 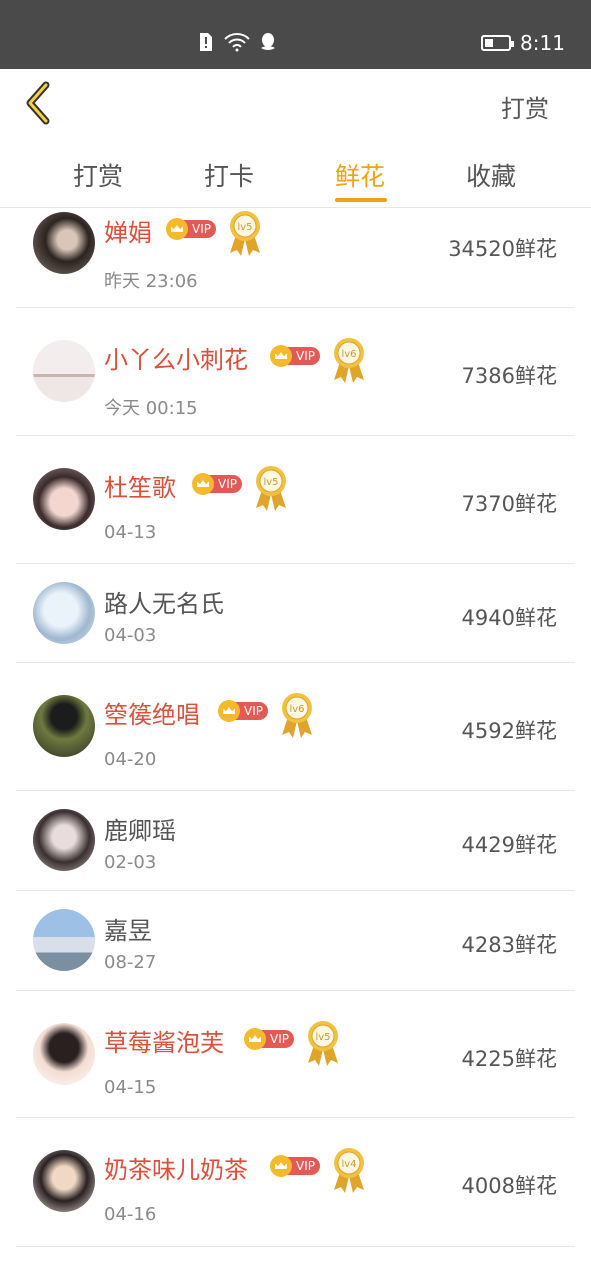 What do you see at coordinates (295, 500) in the screenshot?
I see `list-item: 杜笙歌 VIP lv5 04-13 7370鲜花` at bounding box center [295, 500].